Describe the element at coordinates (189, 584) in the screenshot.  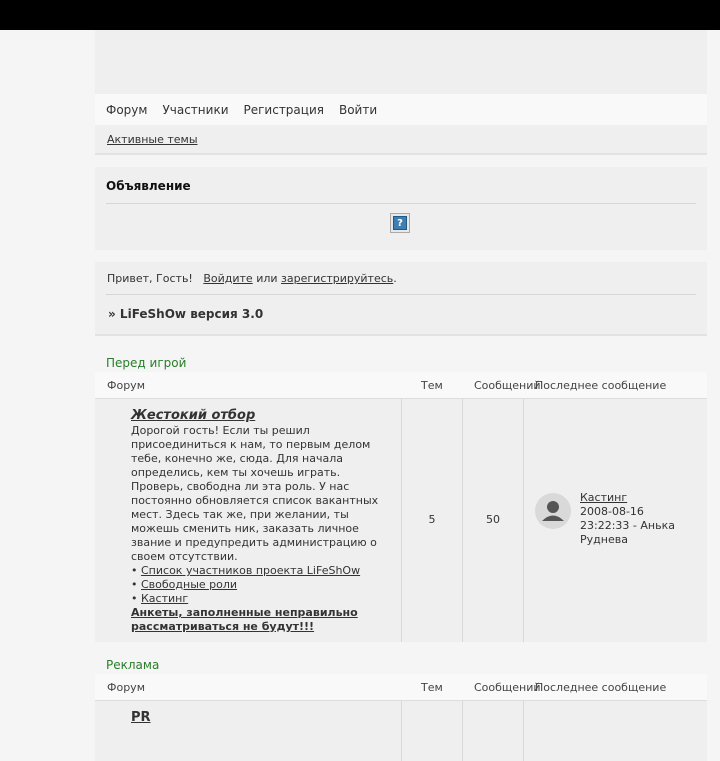
I see `free-roles-link: Свободные роли` at that location.